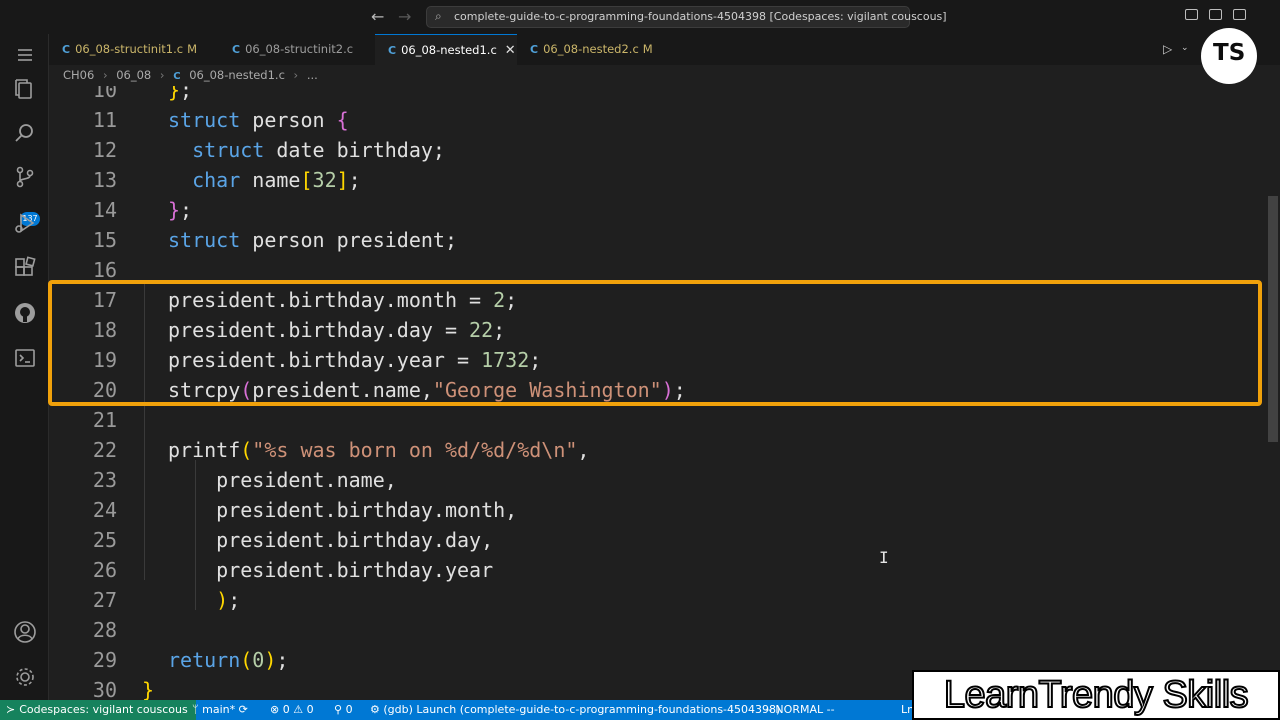 This screenshot has height=720, width=1280. I want to click on code-text: president.birthday.year, so click(331, 570).